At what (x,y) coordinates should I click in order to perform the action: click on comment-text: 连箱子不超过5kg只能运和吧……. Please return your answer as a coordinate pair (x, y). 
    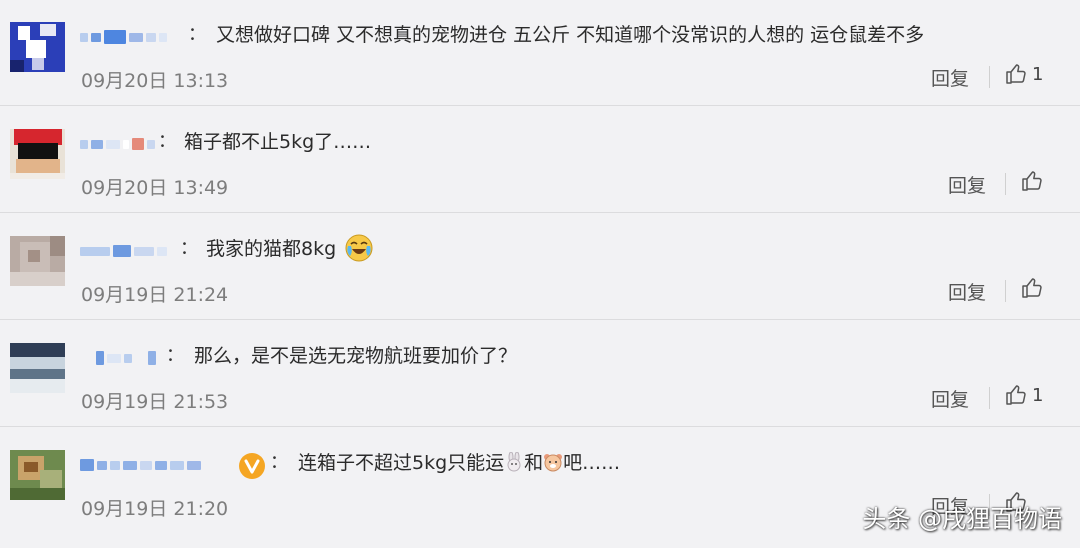
    Looking at the image, I should click on (459, 462).